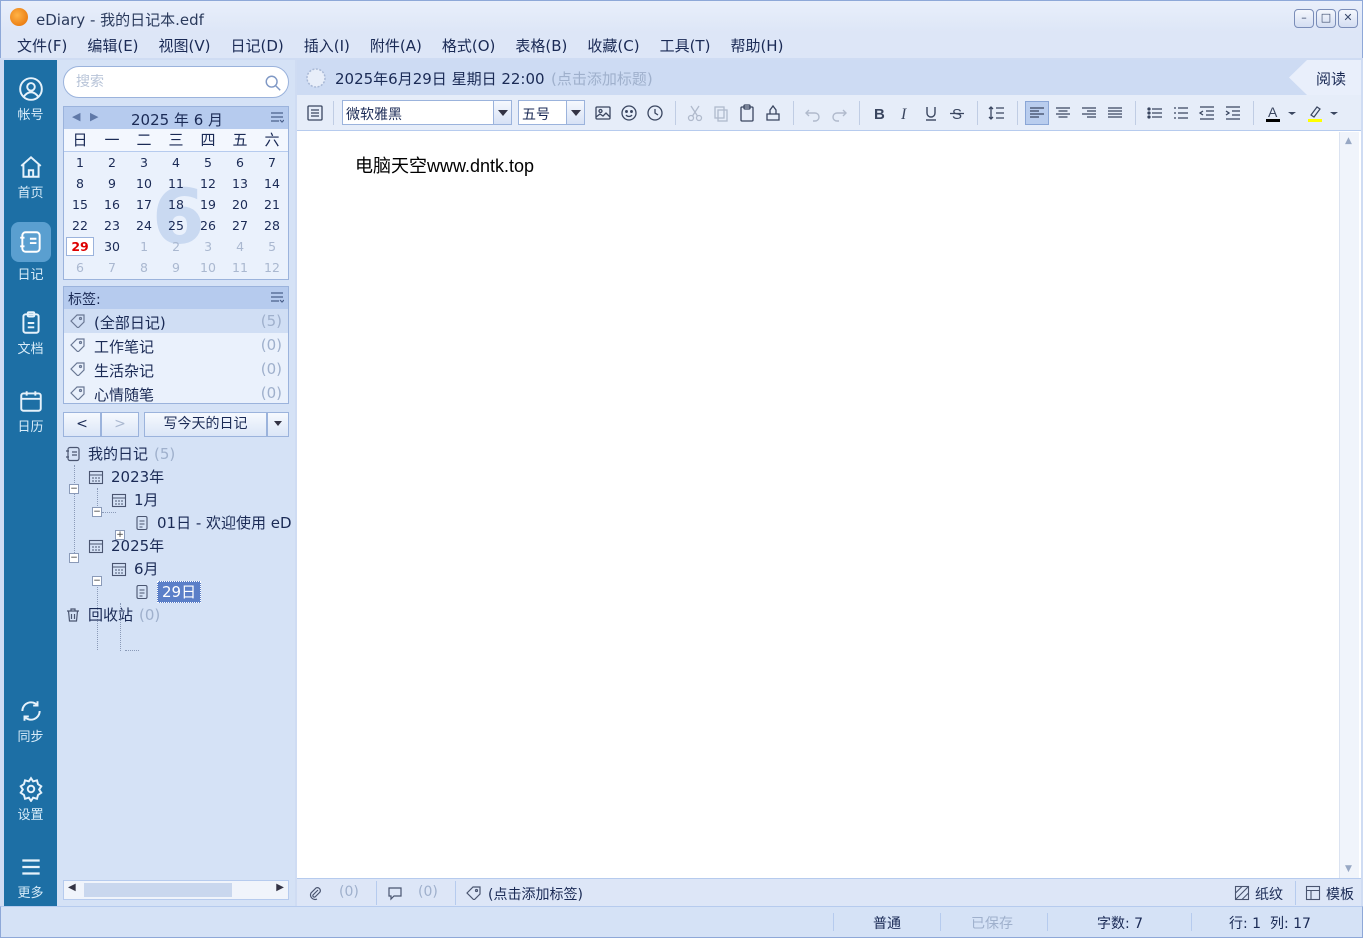 The image size is (1363, 938). I want to click on insert-time-button, so click(655, 113).